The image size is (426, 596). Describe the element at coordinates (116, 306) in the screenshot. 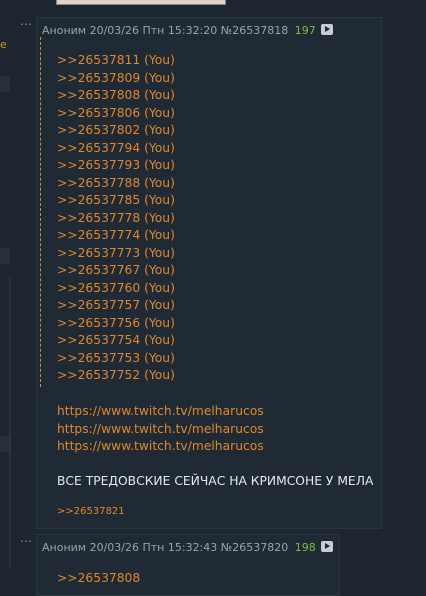

I see `reply-link: >>26537757 (You)` at that location.